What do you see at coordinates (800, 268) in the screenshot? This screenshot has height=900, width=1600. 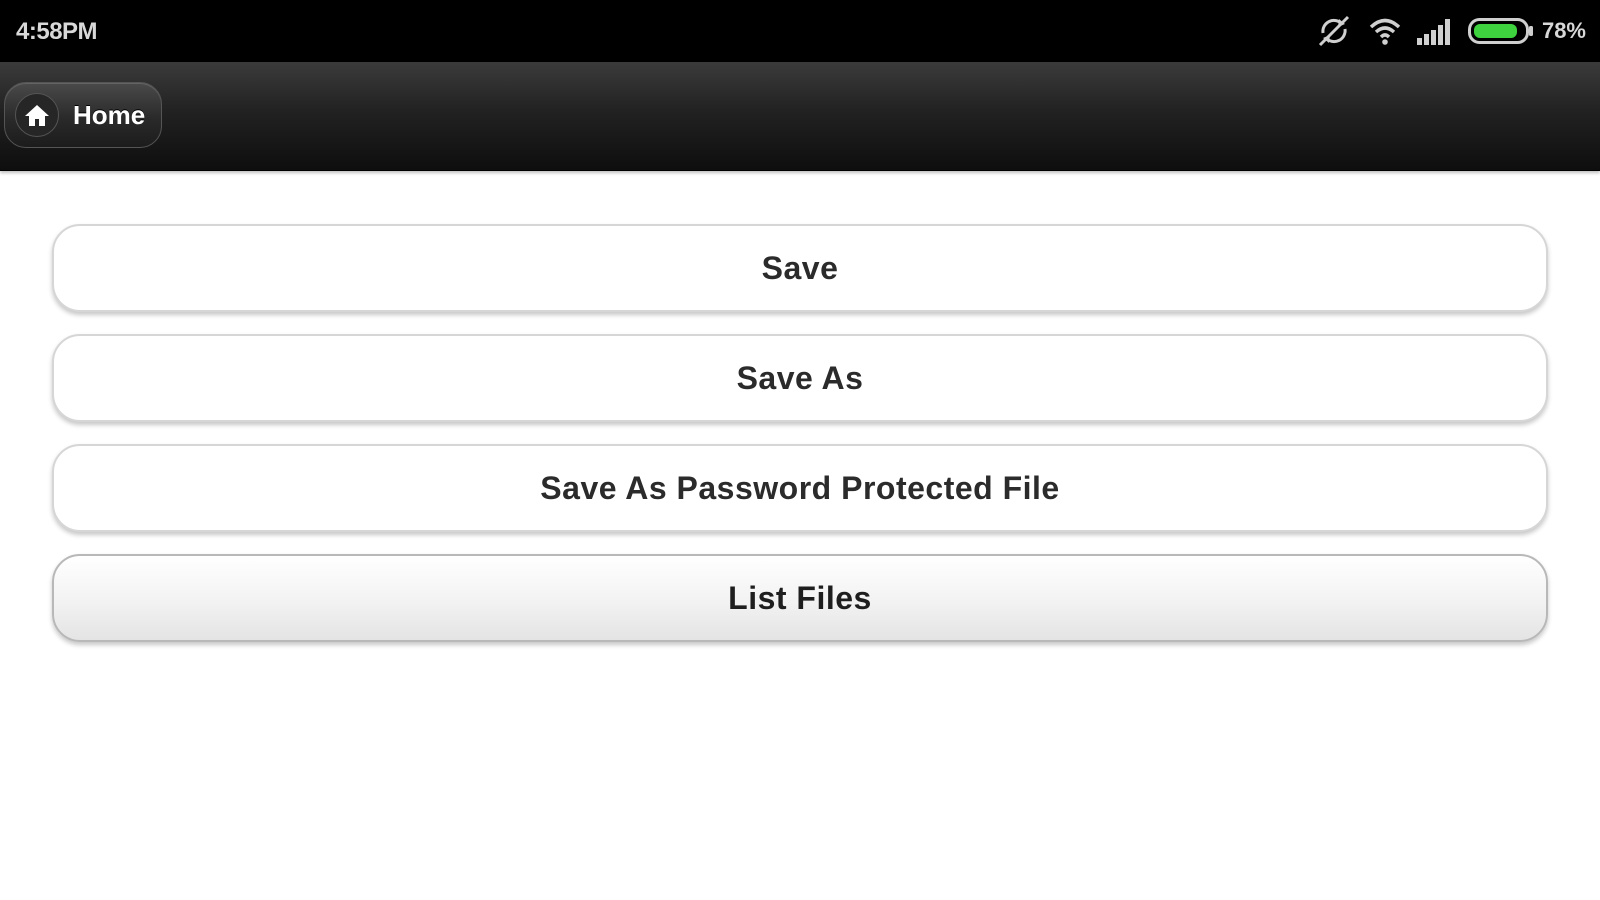 I see `save-button: Save` at bounding box center [800, 268].